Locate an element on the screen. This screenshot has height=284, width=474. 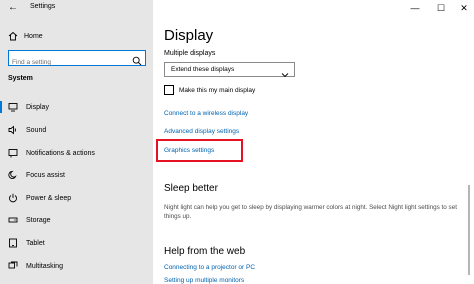
multiple-displays-label: Multiple displays is located at coordinates (190, 53).